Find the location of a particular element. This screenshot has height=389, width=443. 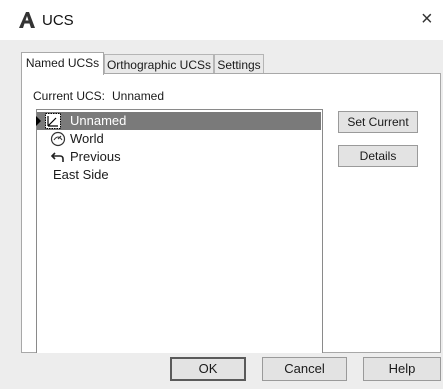

current-ucs-value: Unnamed is located at coordinates (138, 96).